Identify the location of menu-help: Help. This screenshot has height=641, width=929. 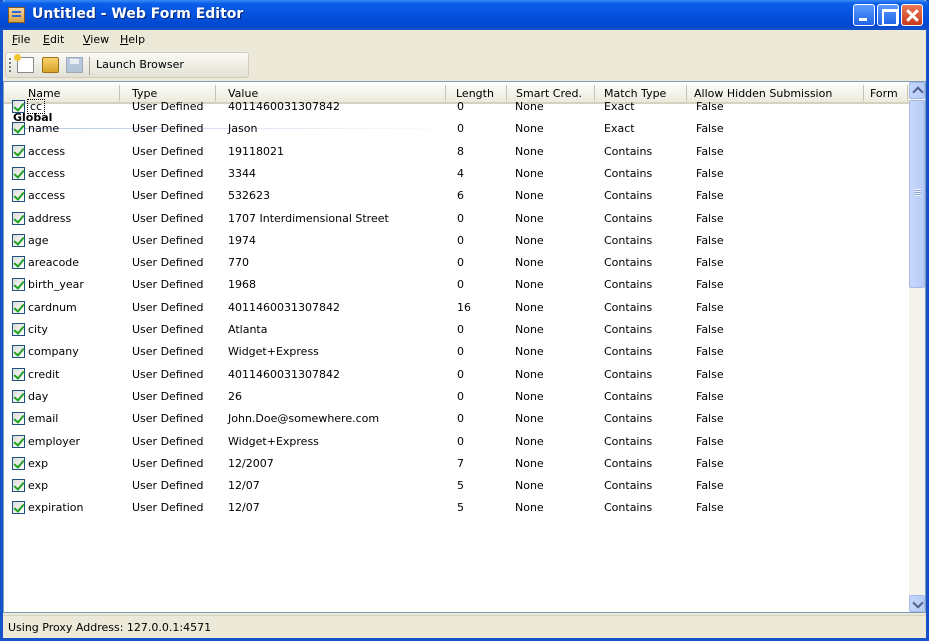
(132, 39).